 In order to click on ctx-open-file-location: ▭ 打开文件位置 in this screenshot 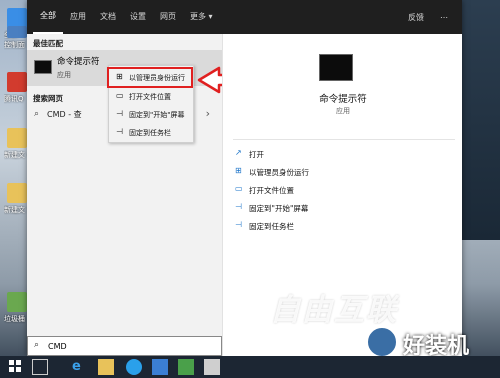, I will do `click(152, 96)`.